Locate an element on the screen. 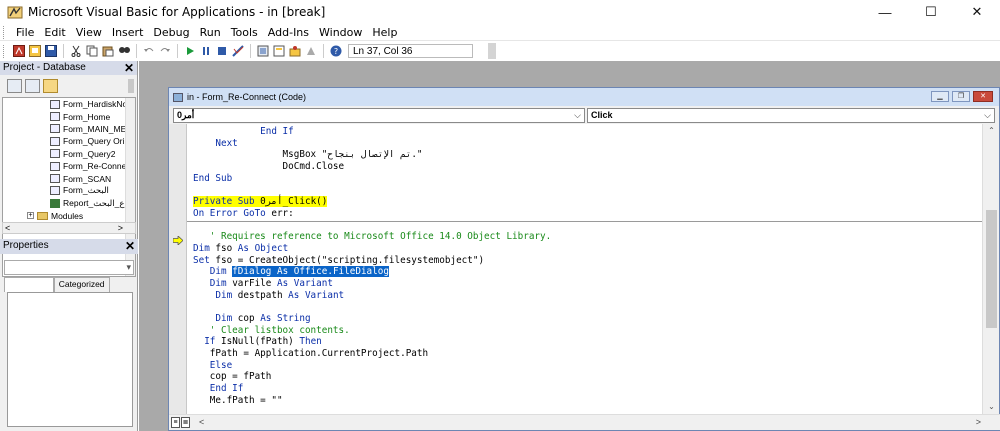 This screenshot has height=431, width=1000. code-horizontal-scrollbar: ≡ ≣ < > is located at coordinates (584, 422).